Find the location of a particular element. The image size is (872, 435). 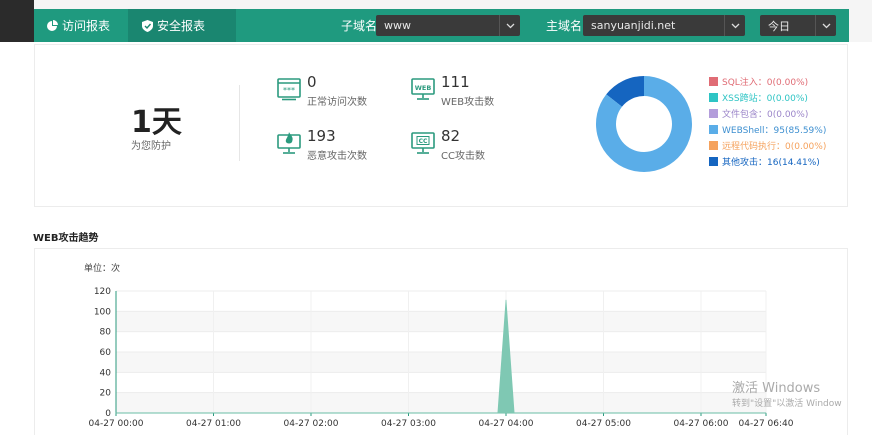

cc-monitor-icon: CC is located at coordinates (423, 143).